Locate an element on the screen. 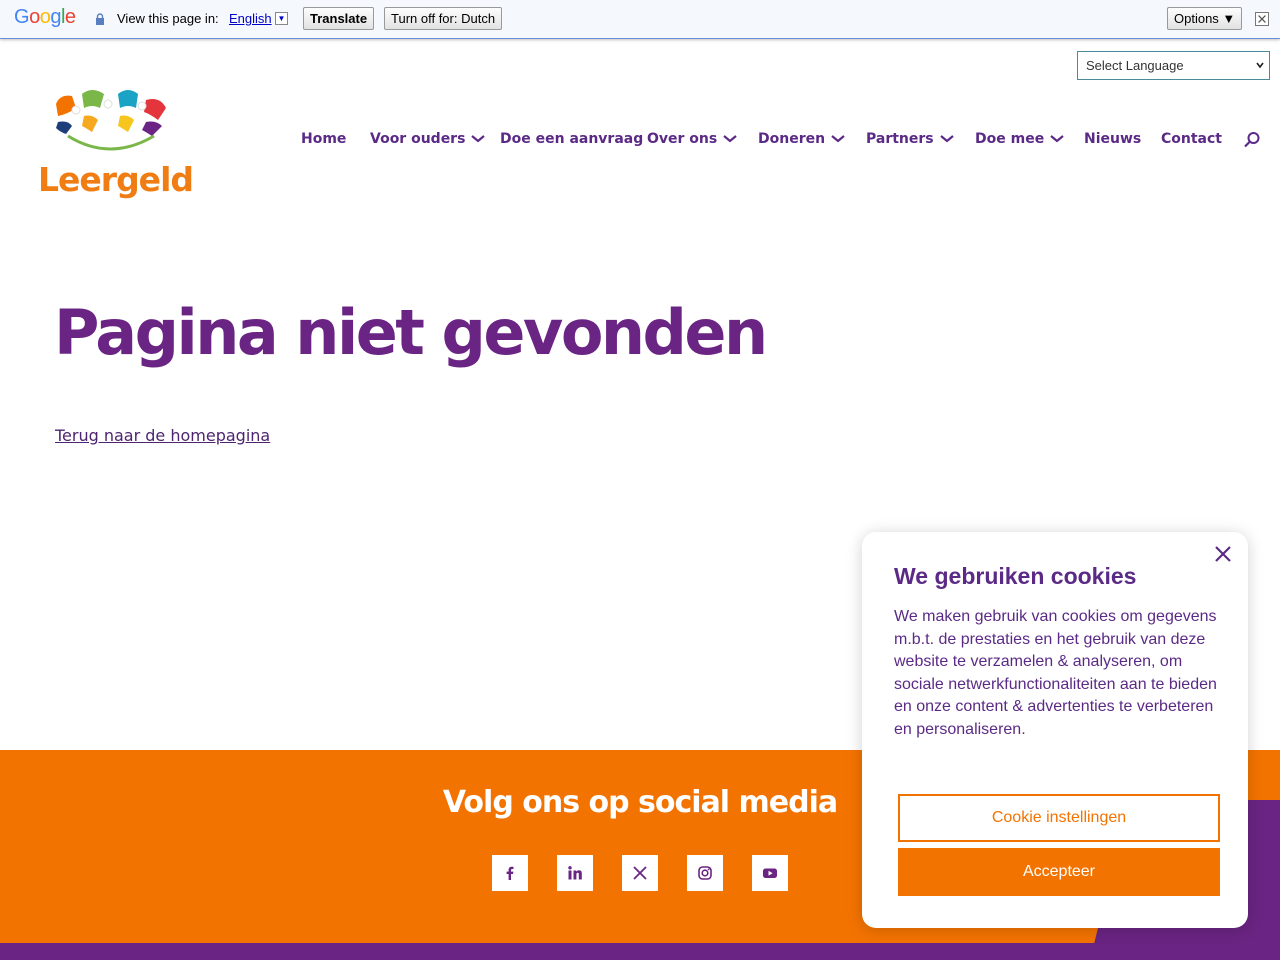 The image size is (1280, 960). x-icon is located at coordinates (640, 873).